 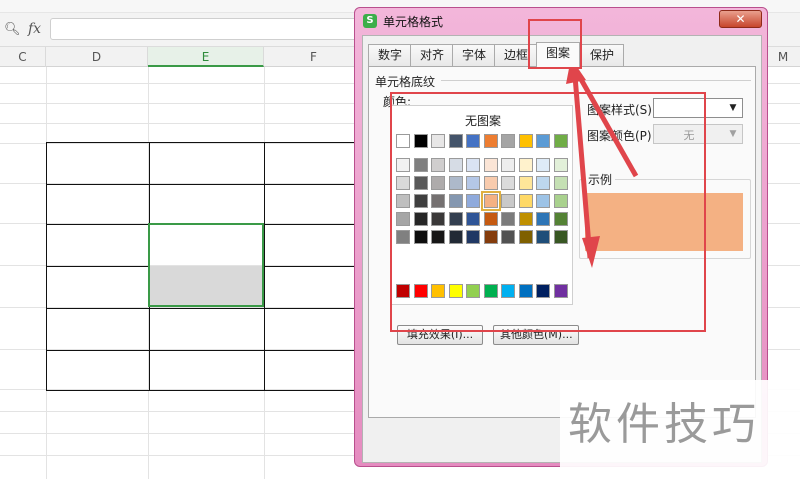 What do you see at coordinates (206, 57) in the screenshot?
I see `column-header-e: E` at bounding box center [206, 57].